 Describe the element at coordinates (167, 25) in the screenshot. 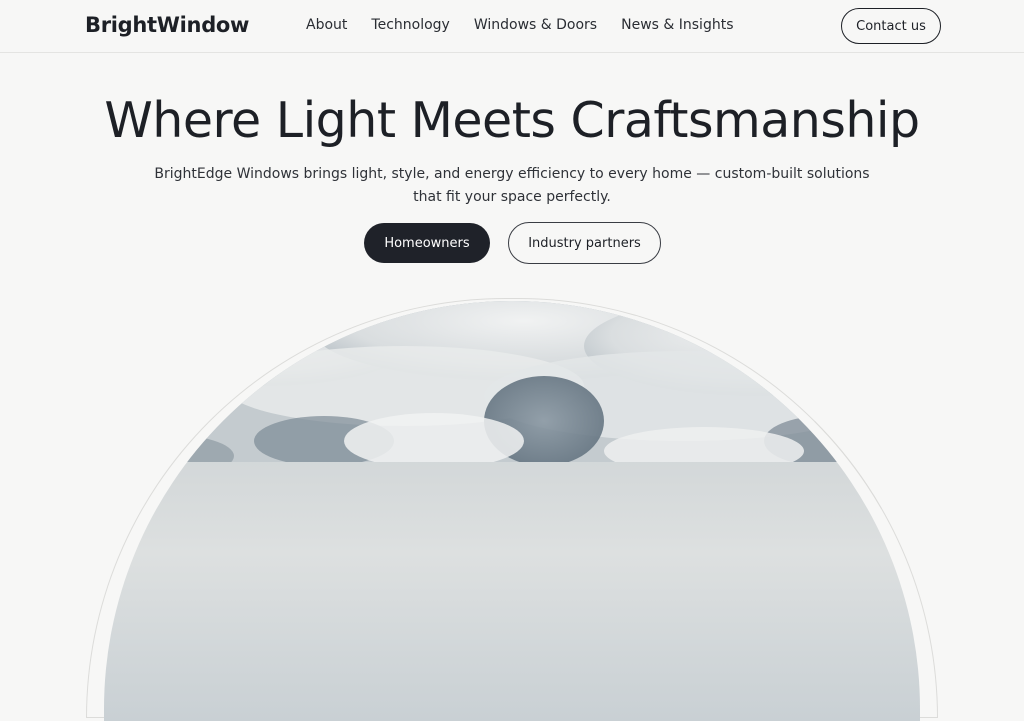

I see `brand-logo: BrightWindow` at that location.